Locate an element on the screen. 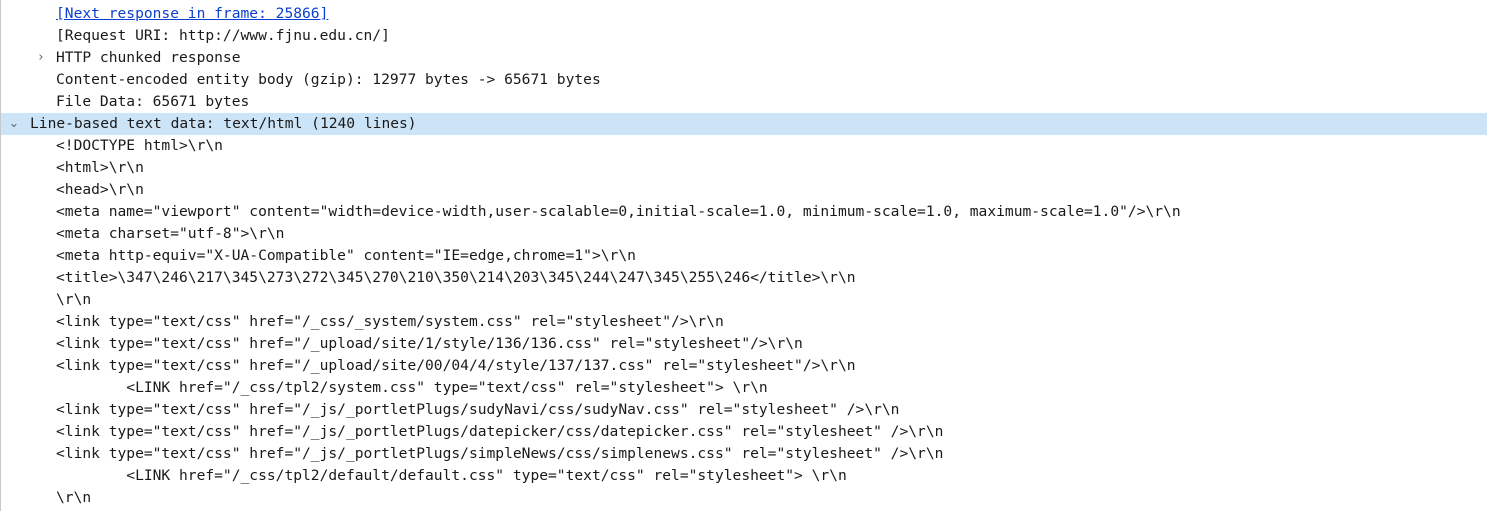  next-response-link: [Next response in frame: 25866] is located at coordinates (192, 14).